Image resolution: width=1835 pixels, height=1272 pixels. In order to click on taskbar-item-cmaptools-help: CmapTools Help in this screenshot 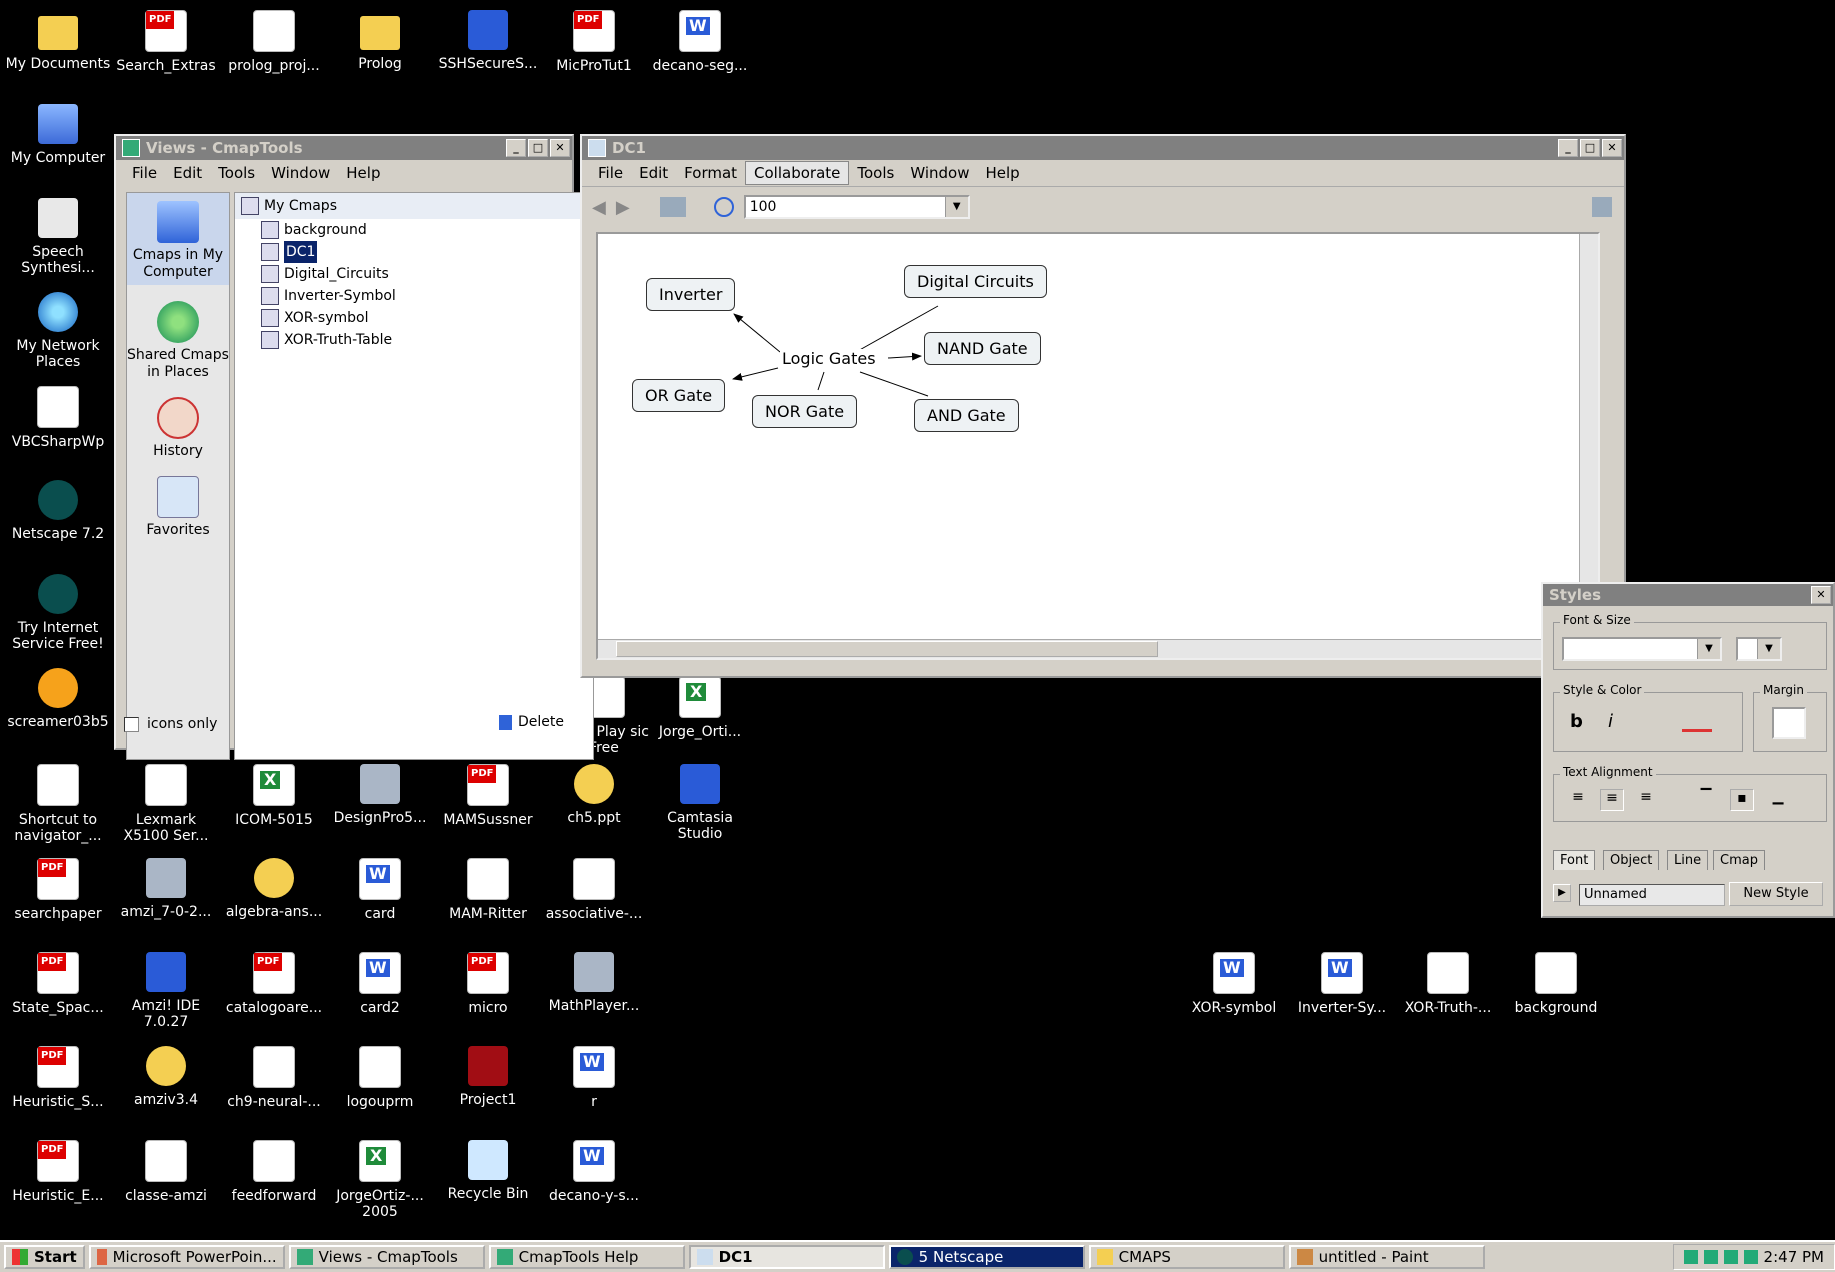, I will do `click(586, 1257)`.